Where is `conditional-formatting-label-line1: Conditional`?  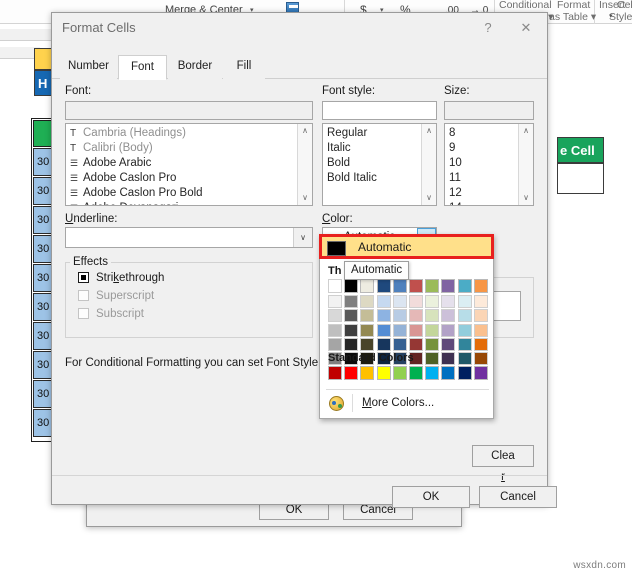
conditional-formatting-label-line1: Conditional is located at coordinates (525, 5).